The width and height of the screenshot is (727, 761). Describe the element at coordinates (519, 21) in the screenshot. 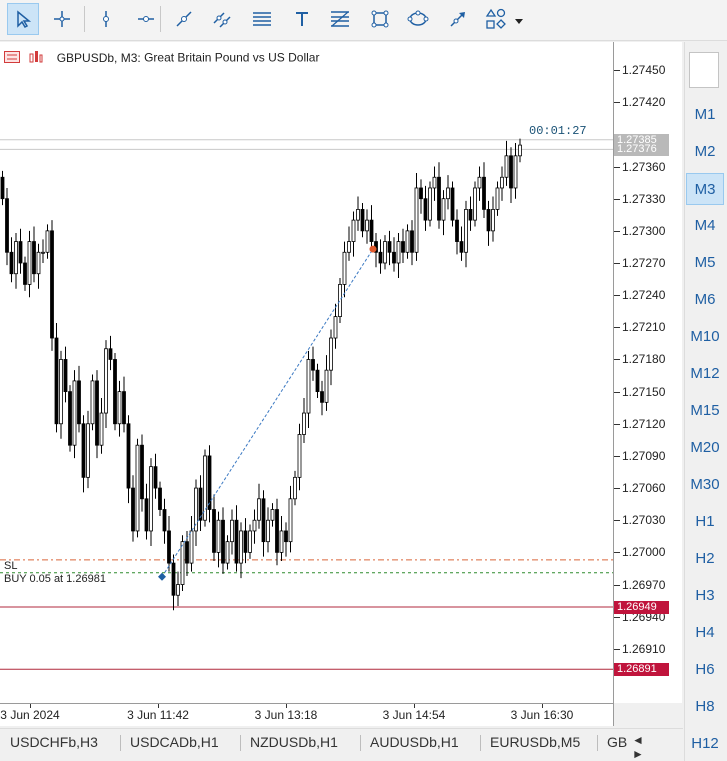

I see `dropdown-triangle-icon` at that location.